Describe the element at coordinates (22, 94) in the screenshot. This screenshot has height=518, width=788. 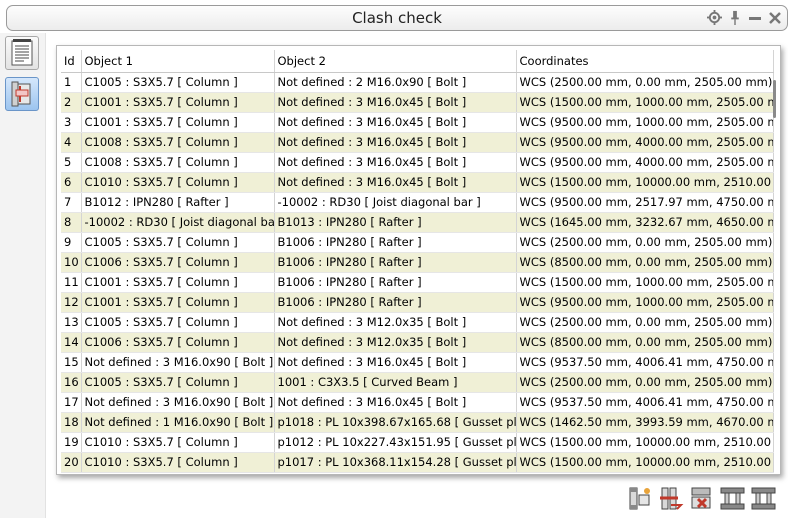
I see `clash-view-button` at that location.